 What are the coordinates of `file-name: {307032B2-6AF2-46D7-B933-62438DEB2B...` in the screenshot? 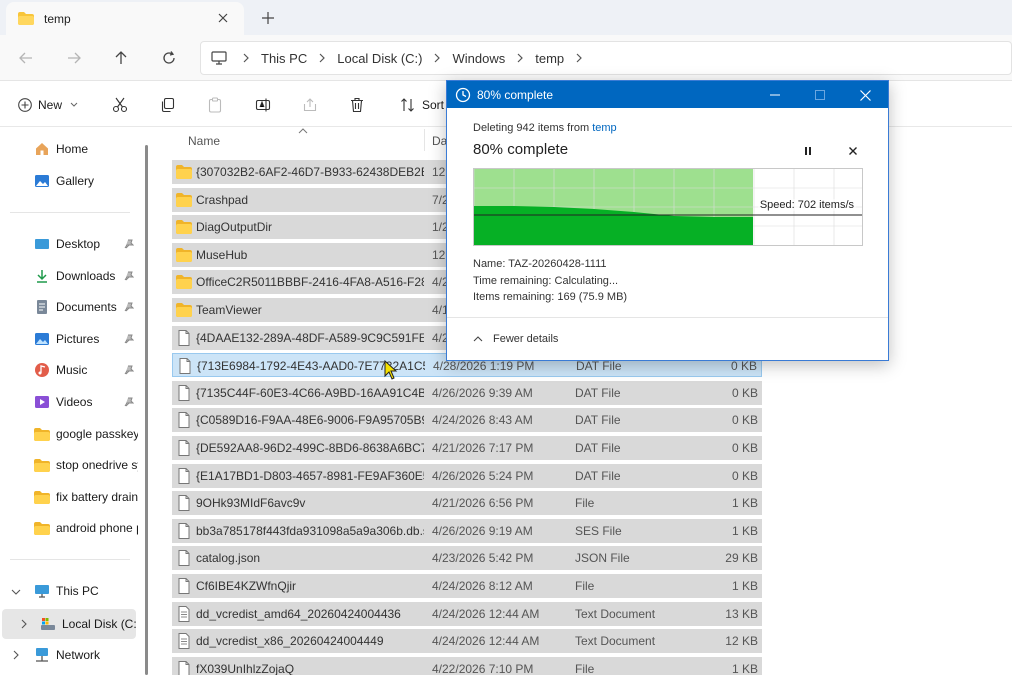 It's located at (310, 172).